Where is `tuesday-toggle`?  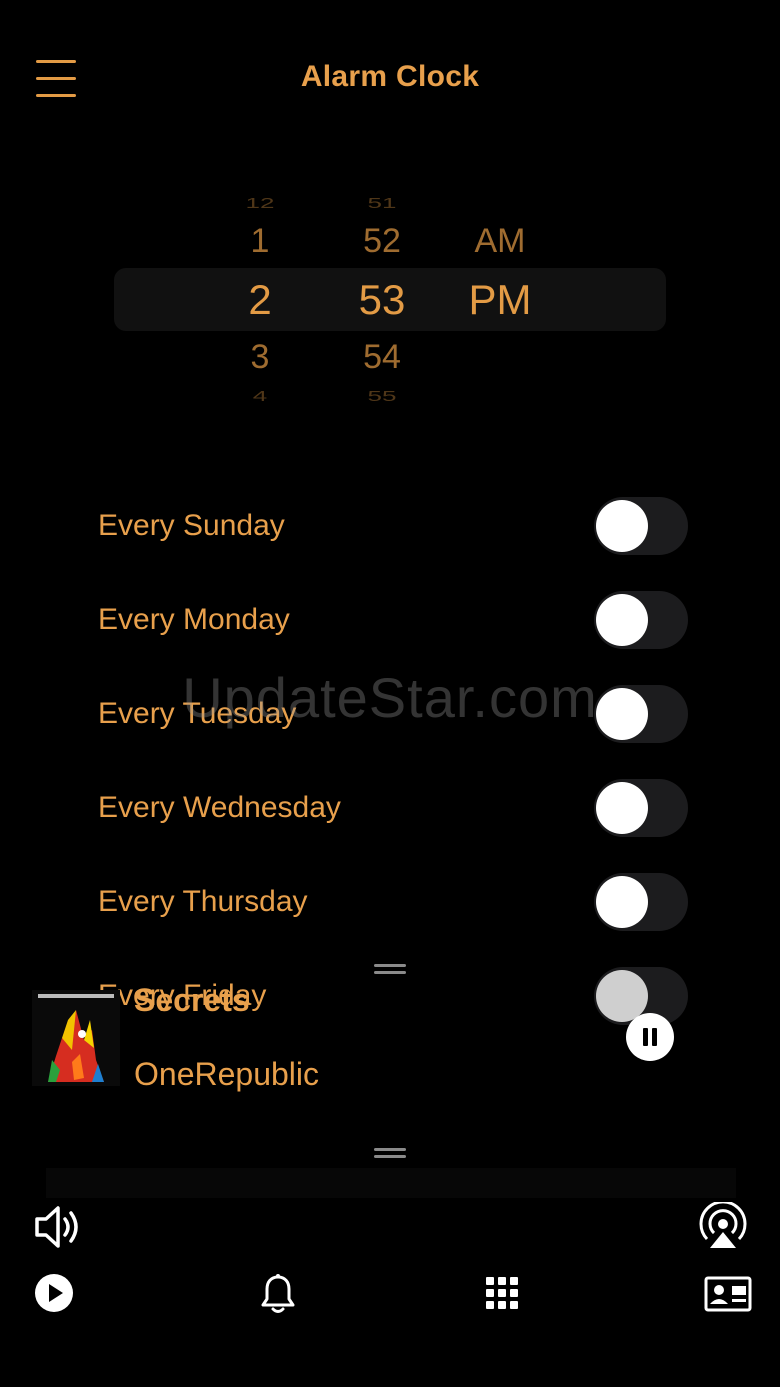 tuesday-toggle is located at coordinates (641, 714).